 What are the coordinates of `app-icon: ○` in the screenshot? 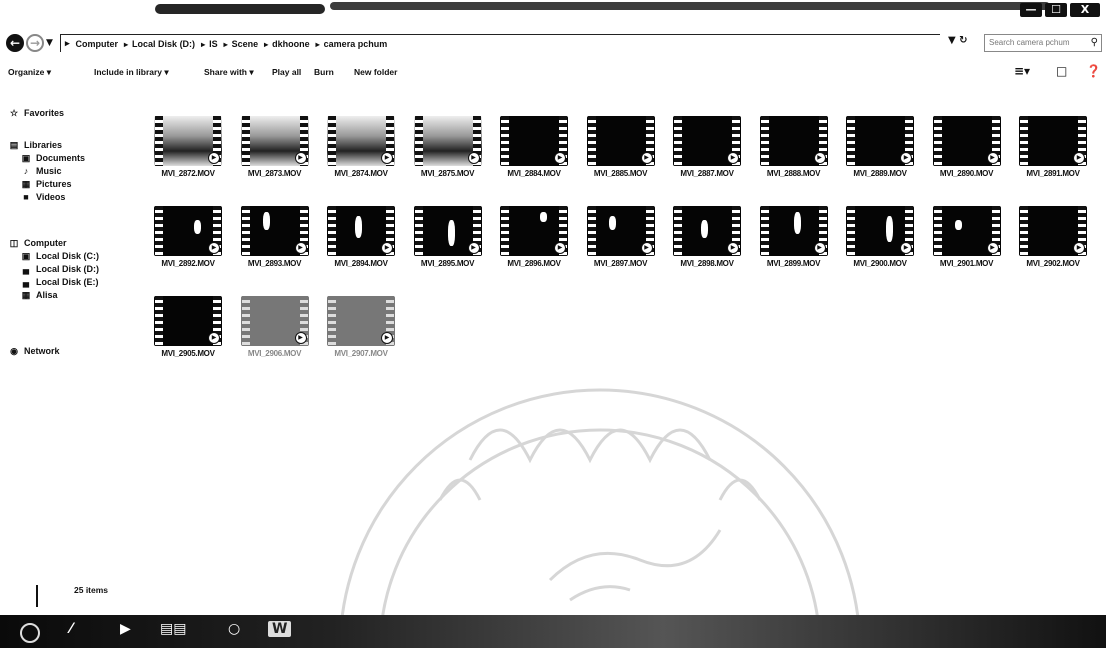 It's located at (234, 629).